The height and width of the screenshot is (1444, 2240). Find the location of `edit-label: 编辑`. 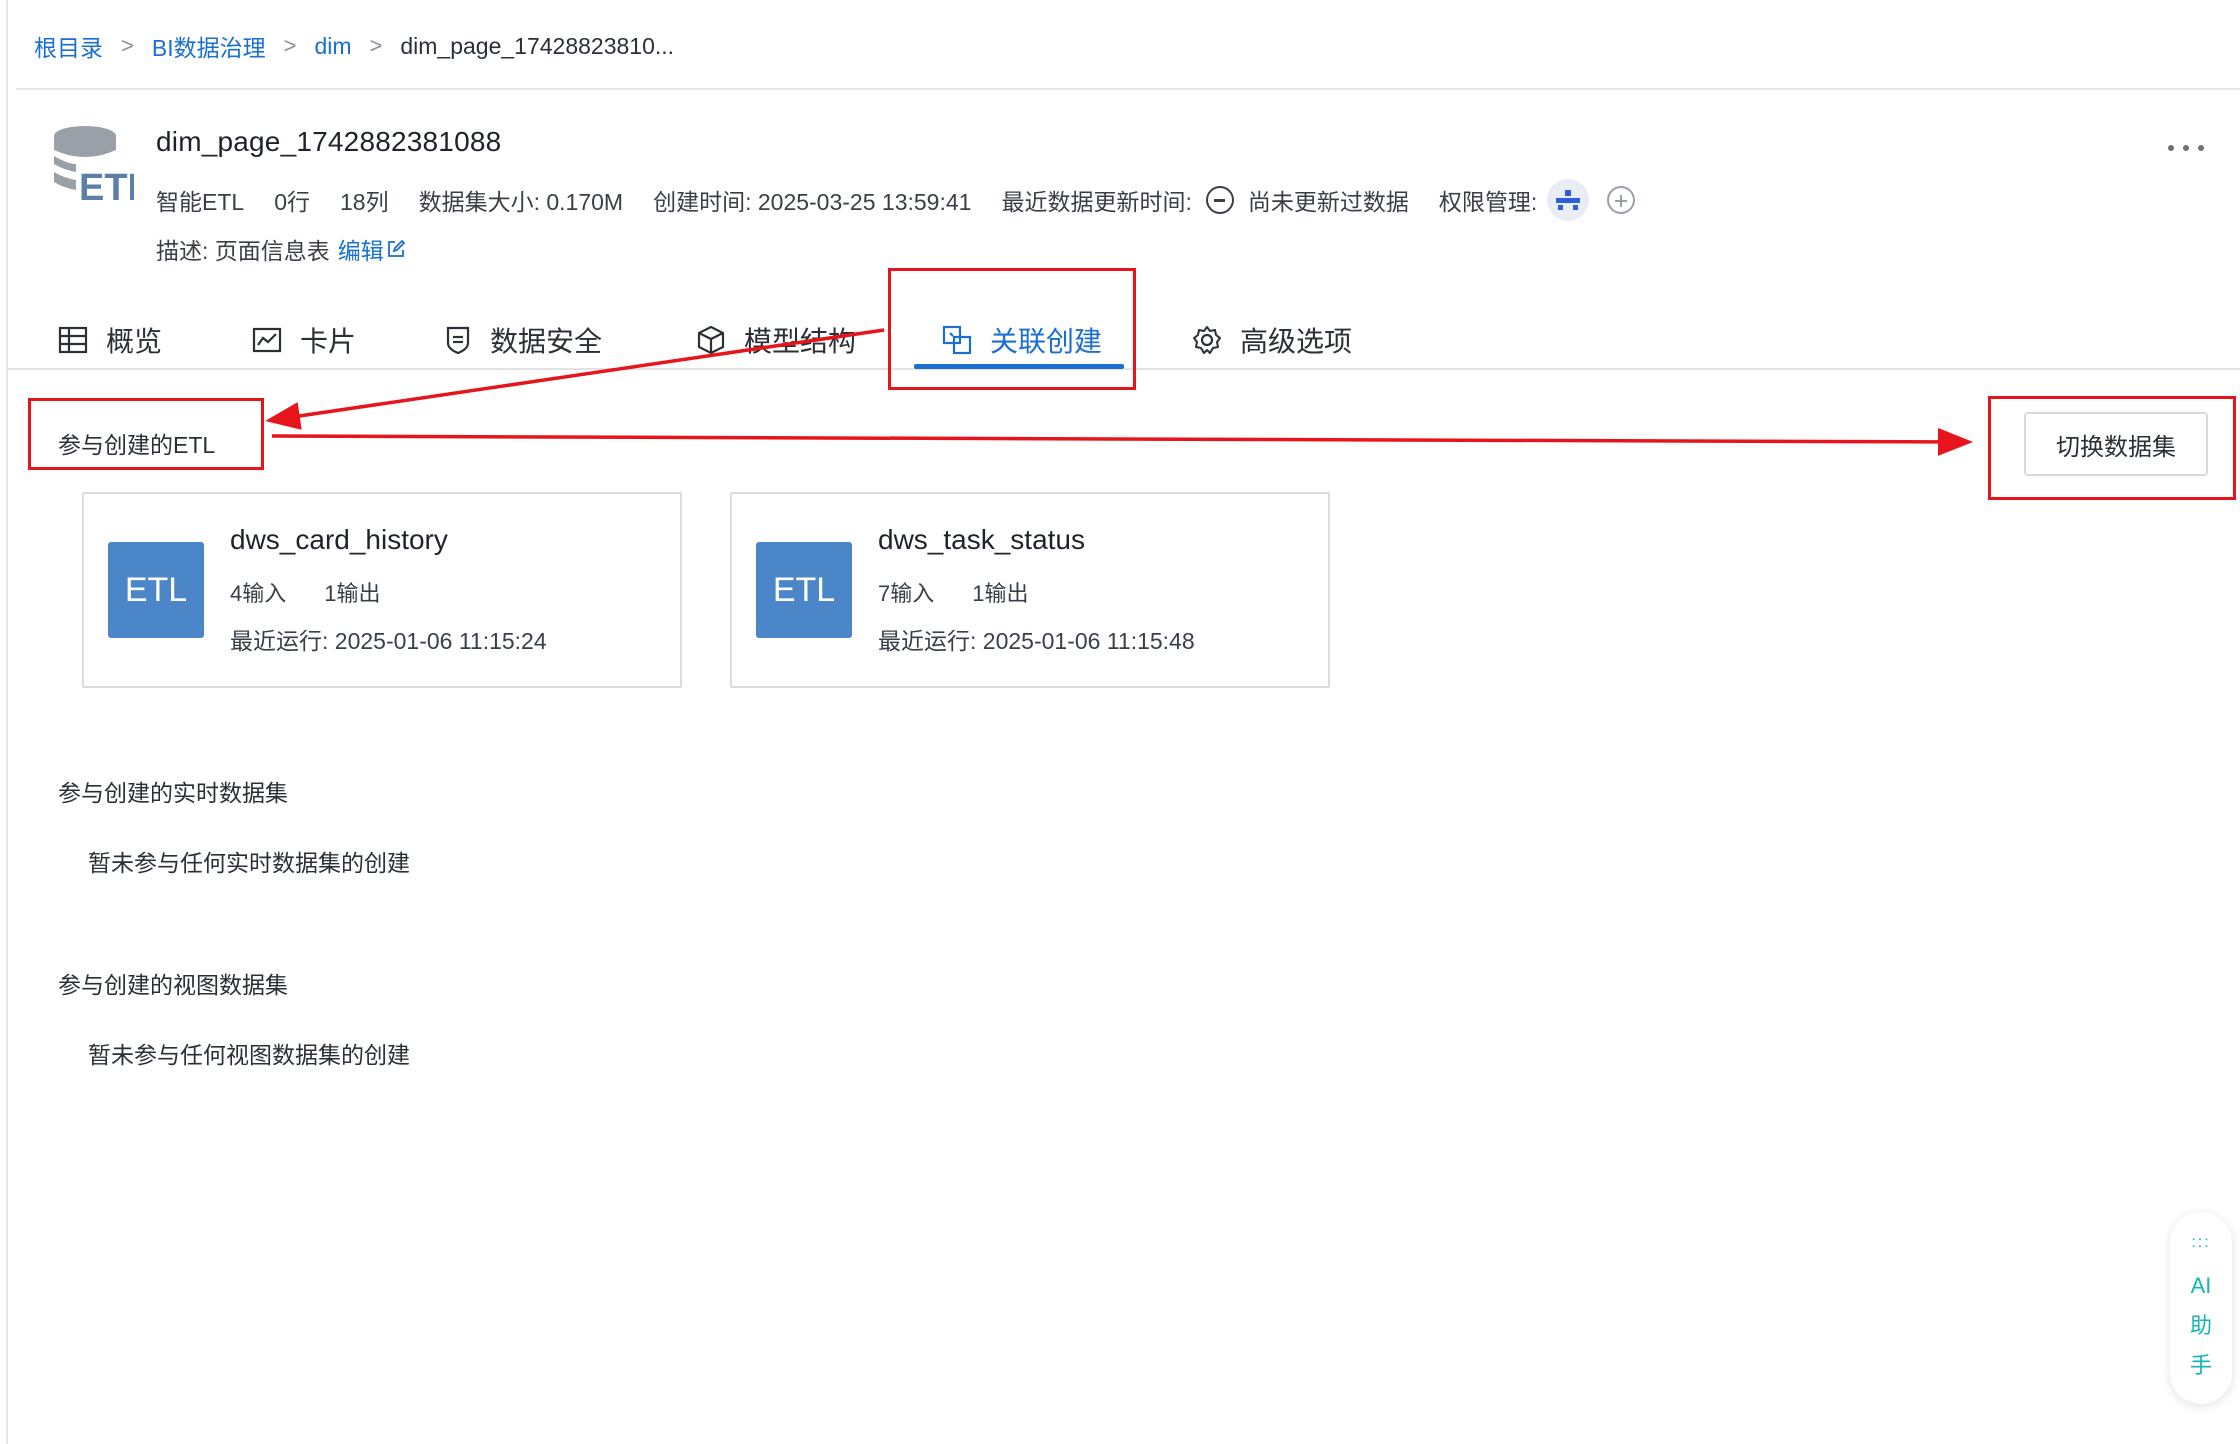

edit-label: 编辑 is located at coordinates (360, 251).